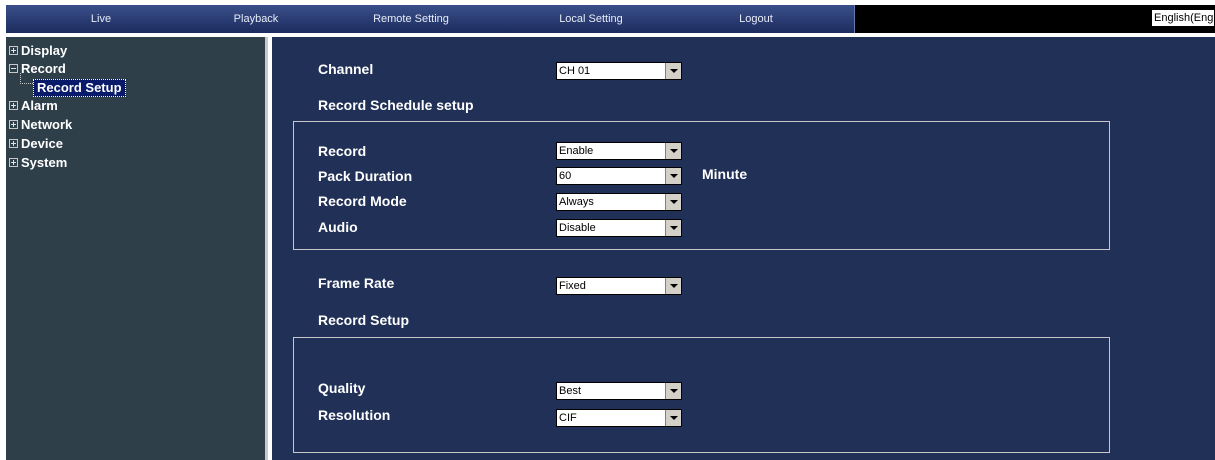 The width and height of the screenshot is (1215, 460). Describe the element at coordinates (725, 174) in the screenshot. I see `pack-duration-unit: Minute` at that location.